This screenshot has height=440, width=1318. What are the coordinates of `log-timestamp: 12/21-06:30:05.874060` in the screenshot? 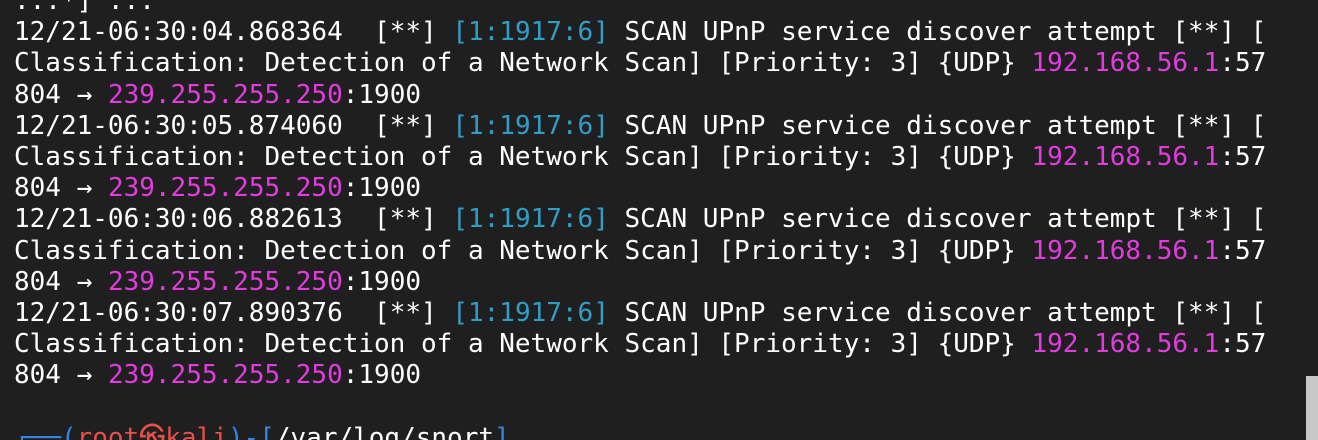 It's located at (178, 125).